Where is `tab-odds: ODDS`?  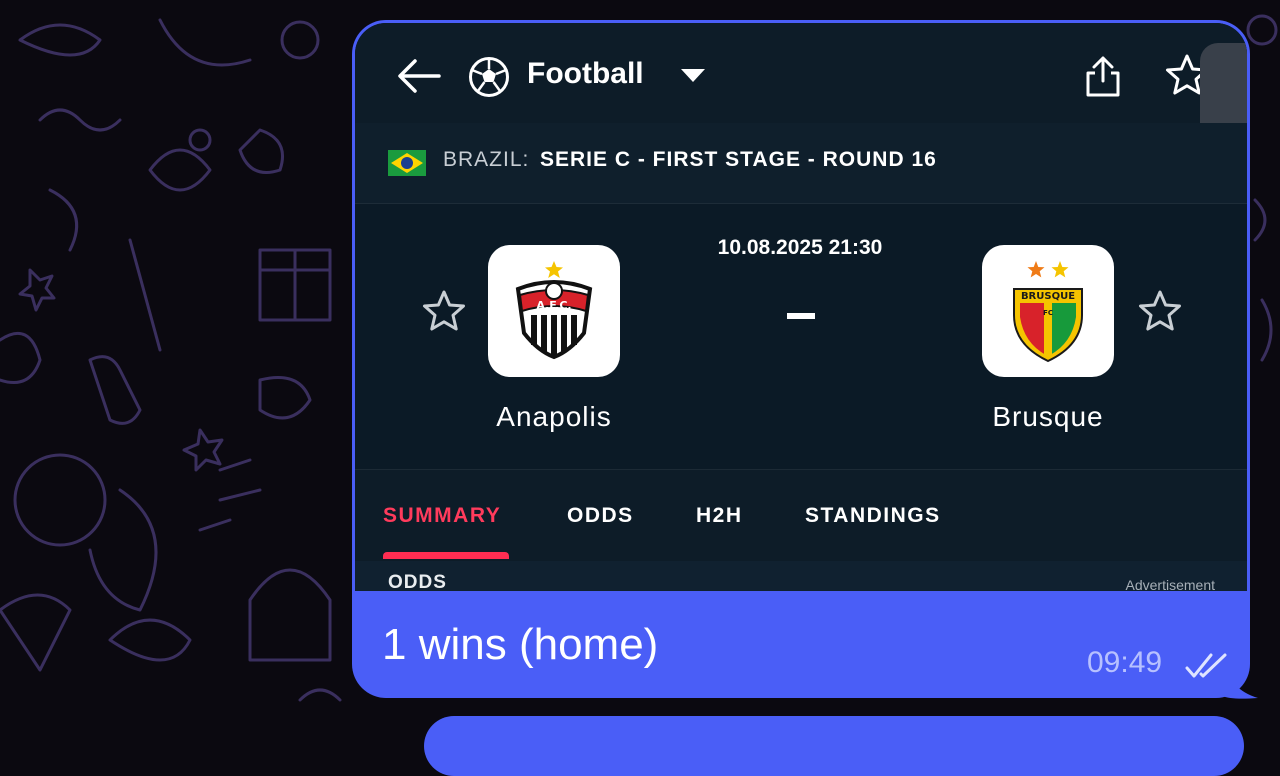
tab-odds: ODDS is located at coordinates (600, 516).